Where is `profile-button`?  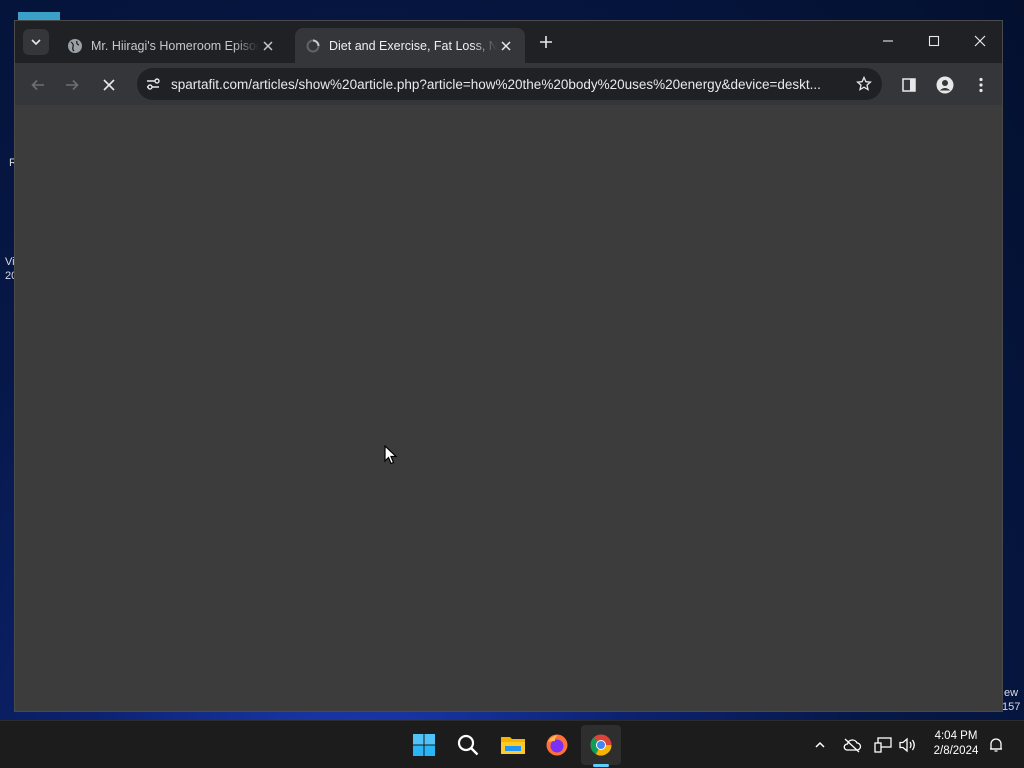
profile-button is located at coordinates (945, 85).